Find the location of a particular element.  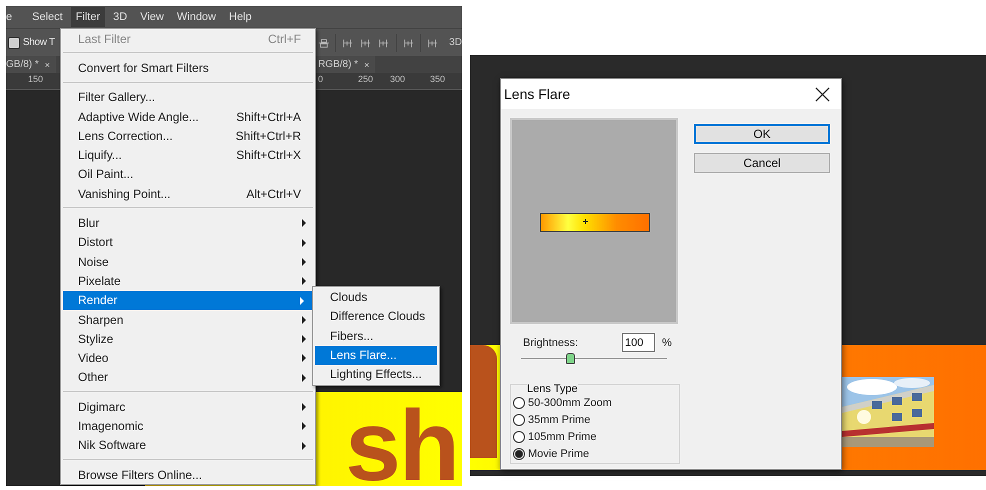

menu-item: Filter is located at coordinates (88, 17).